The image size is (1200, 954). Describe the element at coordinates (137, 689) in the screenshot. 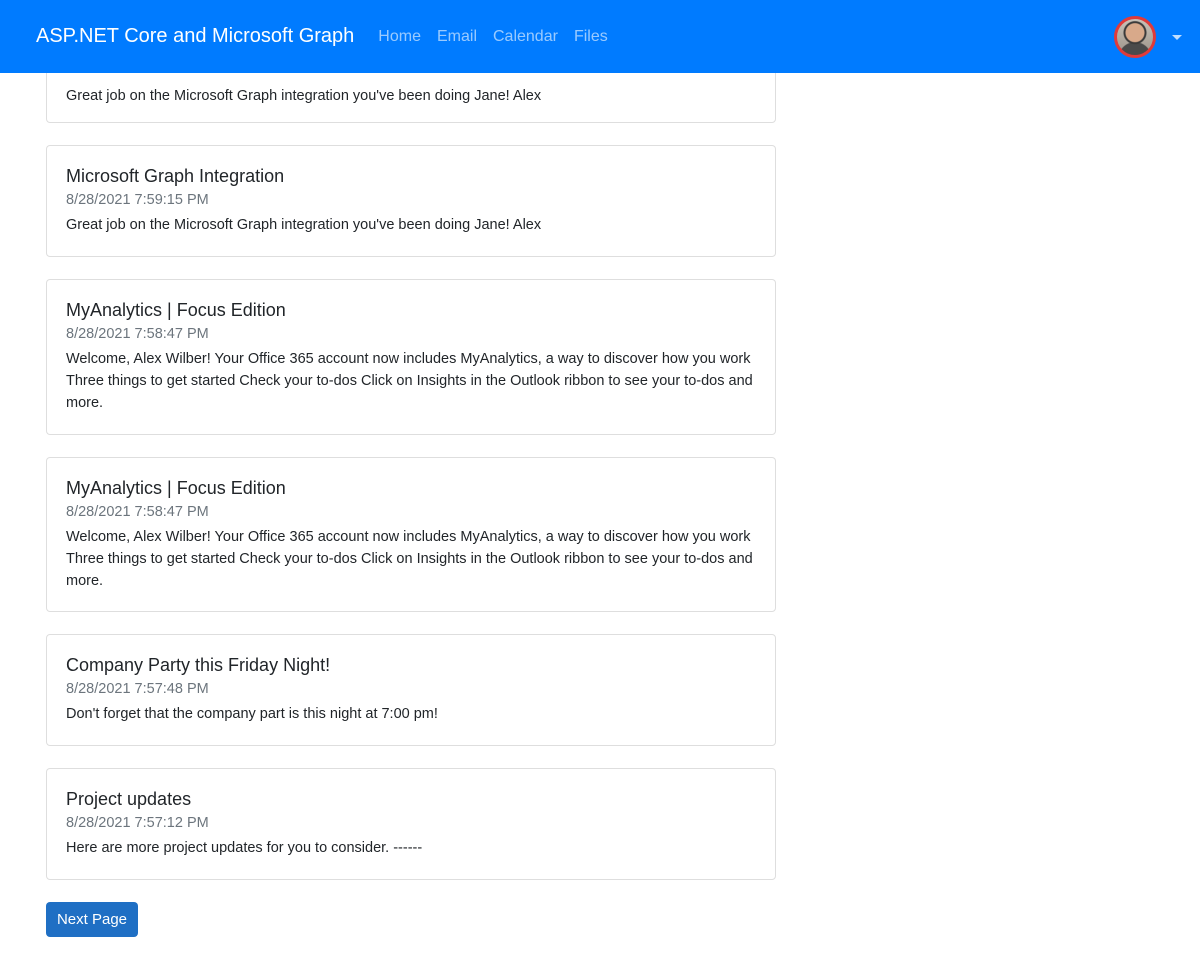

I see `message-date: 8/28/2021 7:57:48 PM` at that location.